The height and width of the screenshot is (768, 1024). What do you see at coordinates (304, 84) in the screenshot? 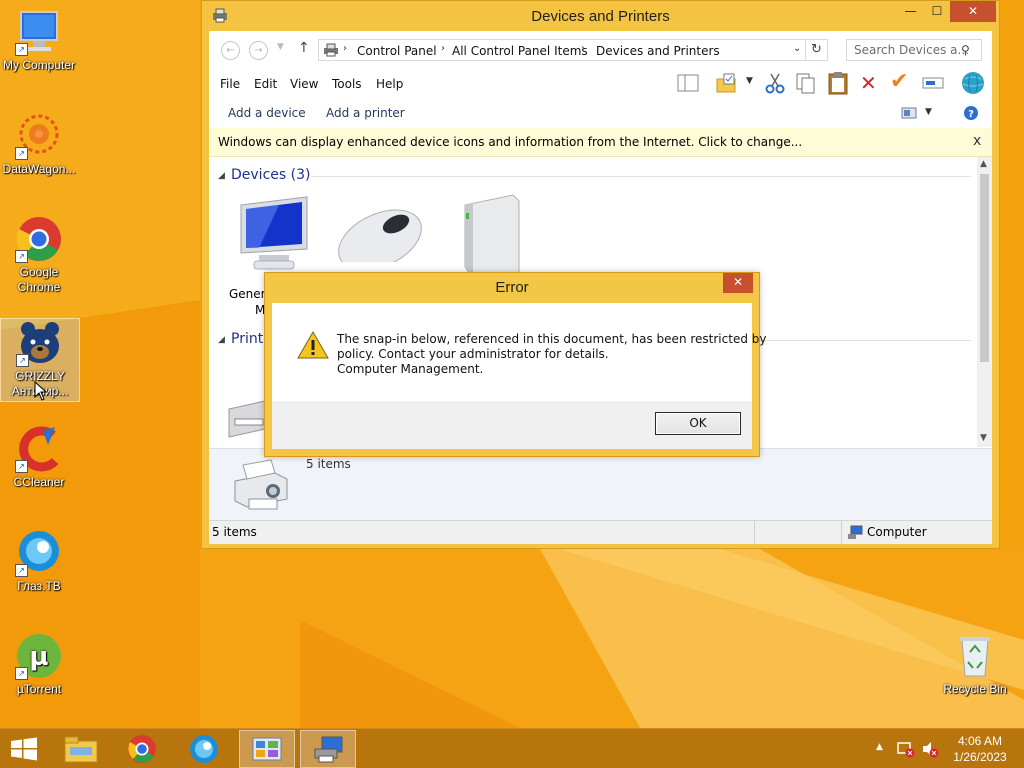
I see `menu-view: View` at bounding box center [304, 84].